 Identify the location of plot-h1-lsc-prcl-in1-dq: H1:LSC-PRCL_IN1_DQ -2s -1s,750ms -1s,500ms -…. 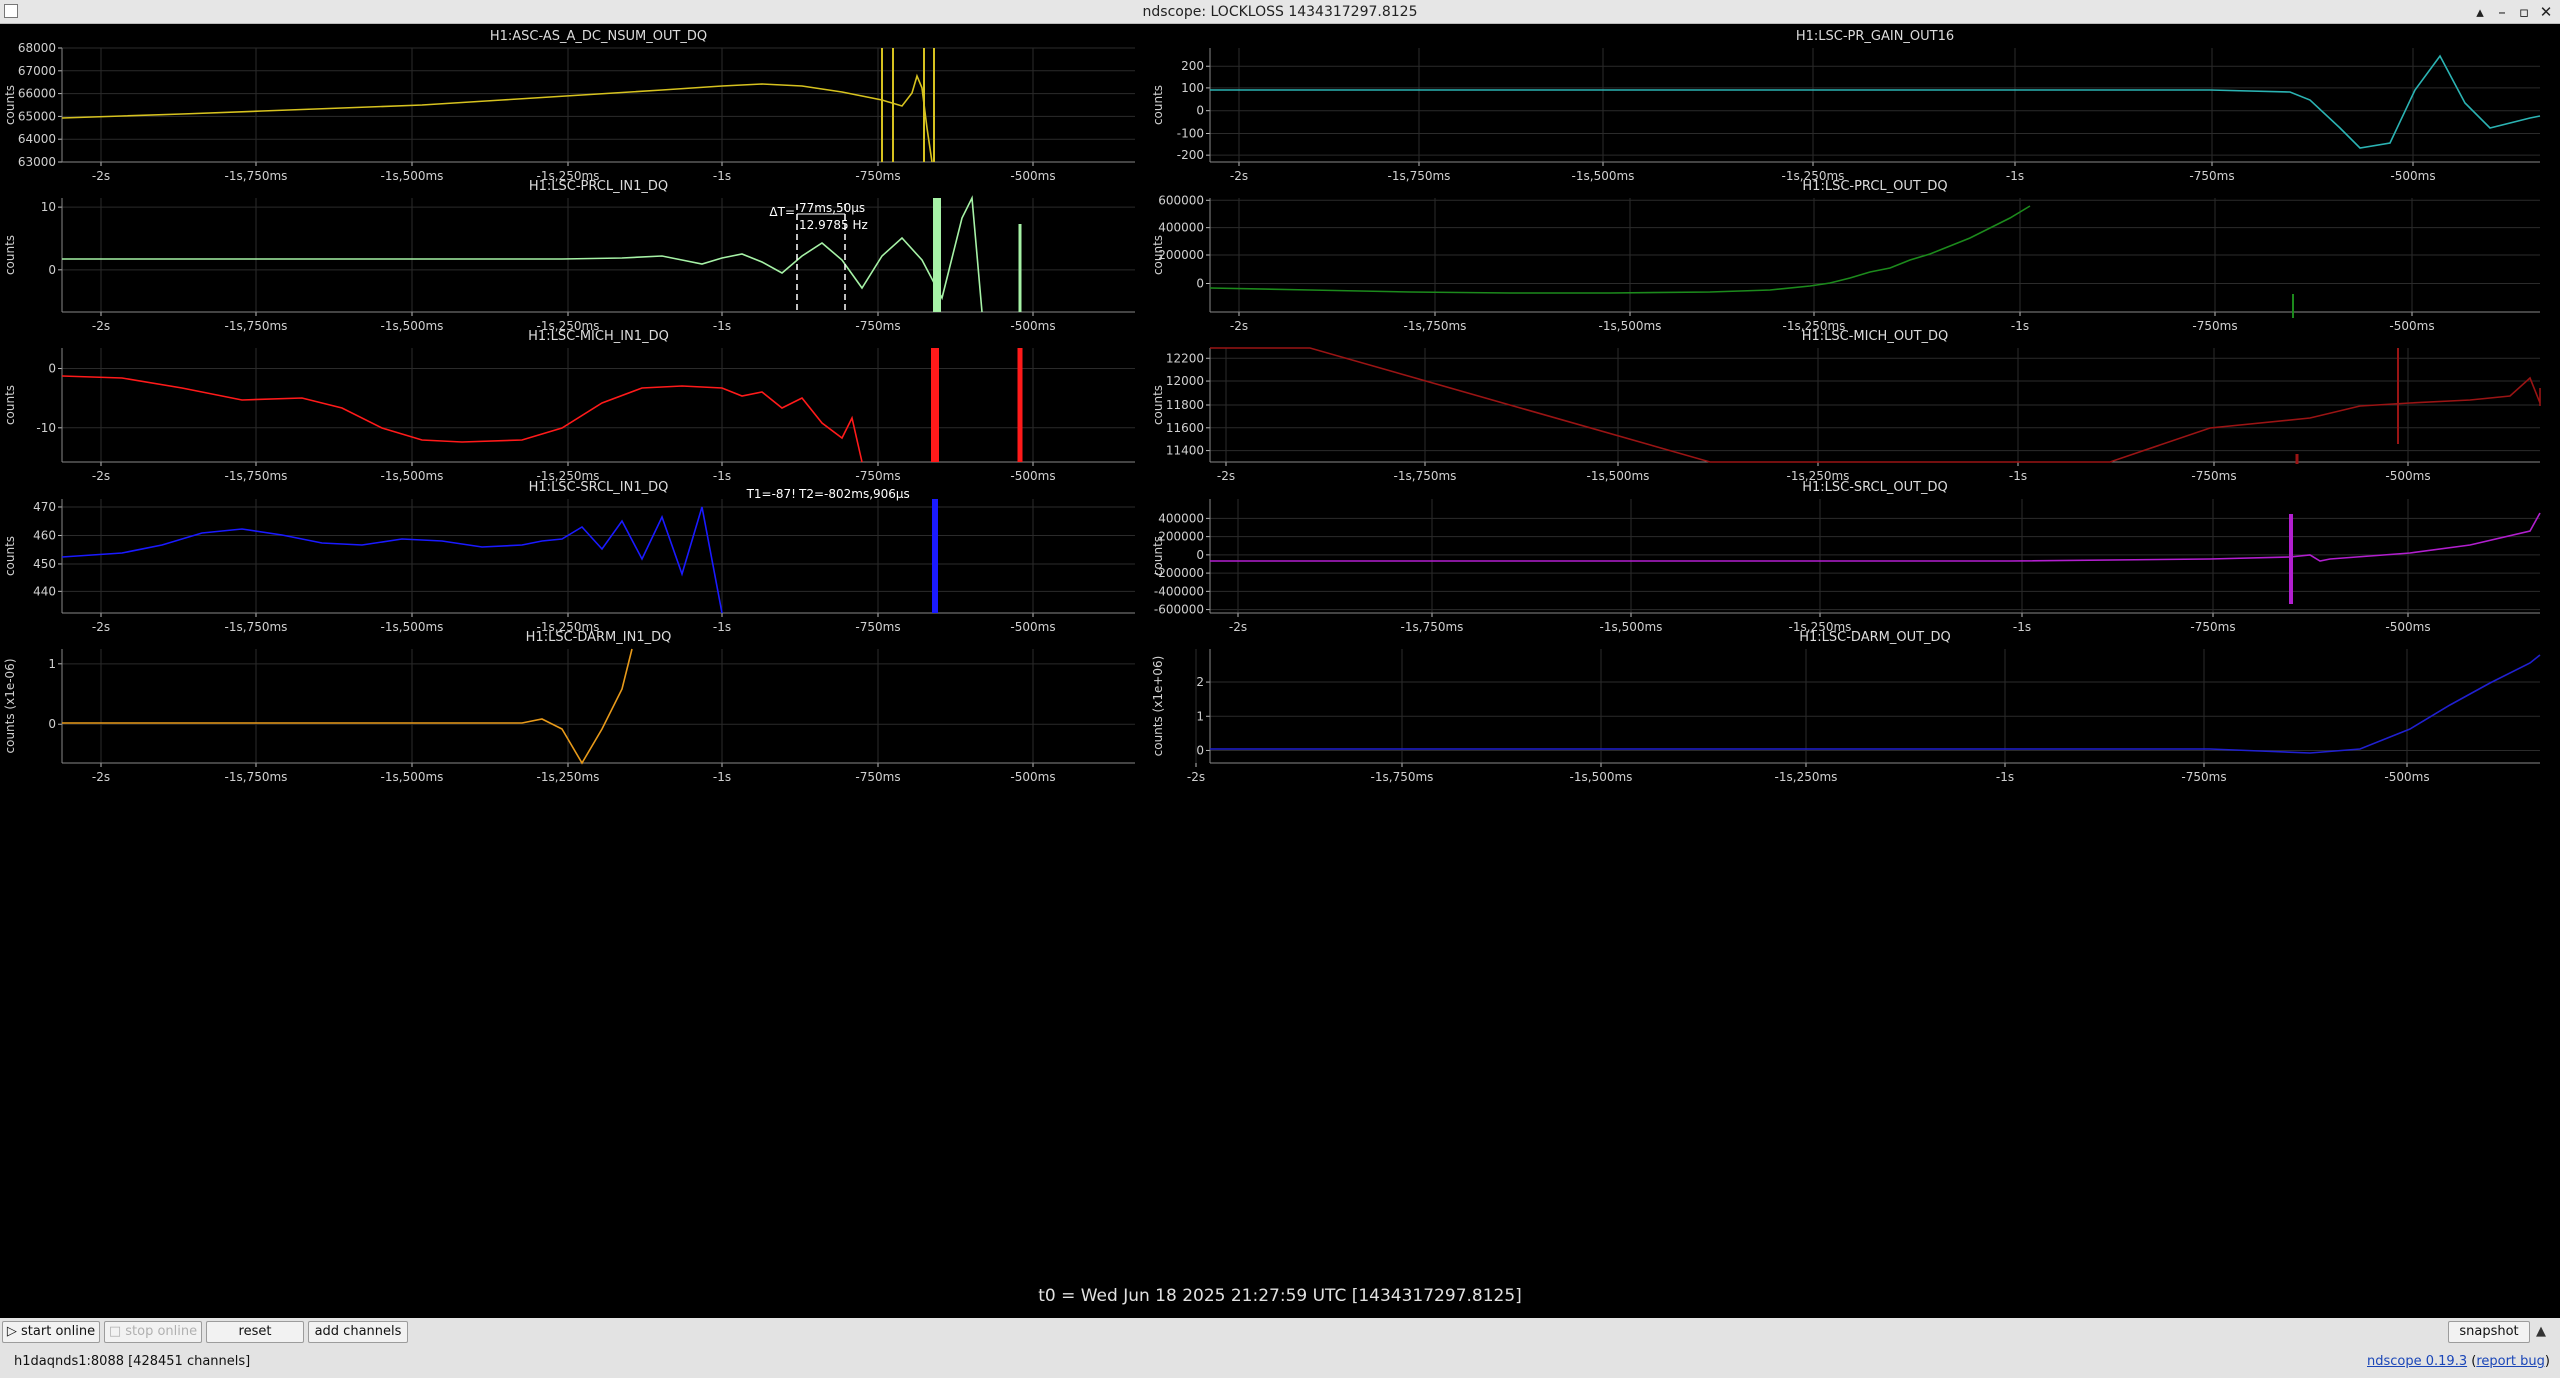
(569, 256).